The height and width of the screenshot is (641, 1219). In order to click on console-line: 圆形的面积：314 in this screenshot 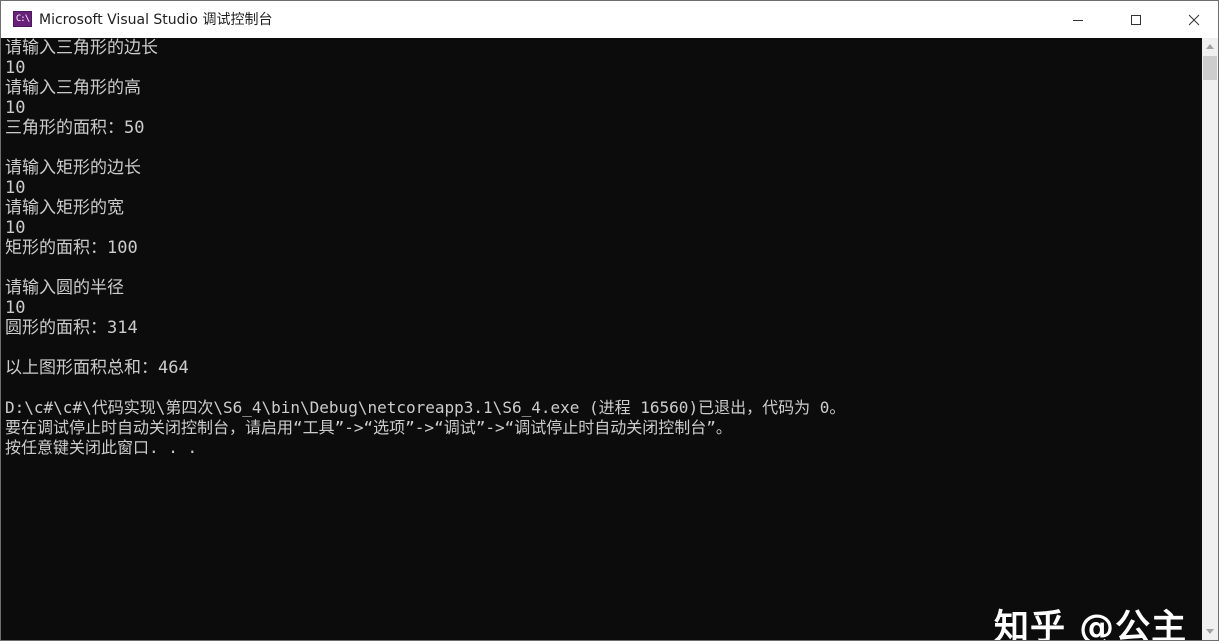, I will do `click(71, 328)`.